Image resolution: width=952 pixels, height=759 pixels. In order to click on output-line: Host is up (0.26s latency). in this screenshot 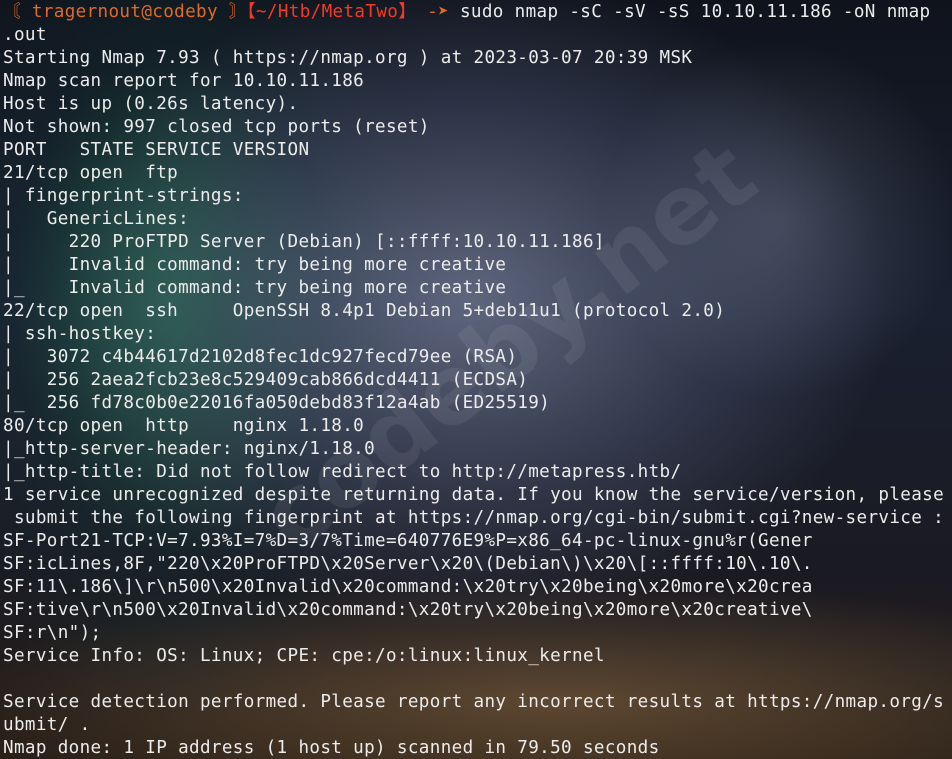, I will do `click(151, 104)`.